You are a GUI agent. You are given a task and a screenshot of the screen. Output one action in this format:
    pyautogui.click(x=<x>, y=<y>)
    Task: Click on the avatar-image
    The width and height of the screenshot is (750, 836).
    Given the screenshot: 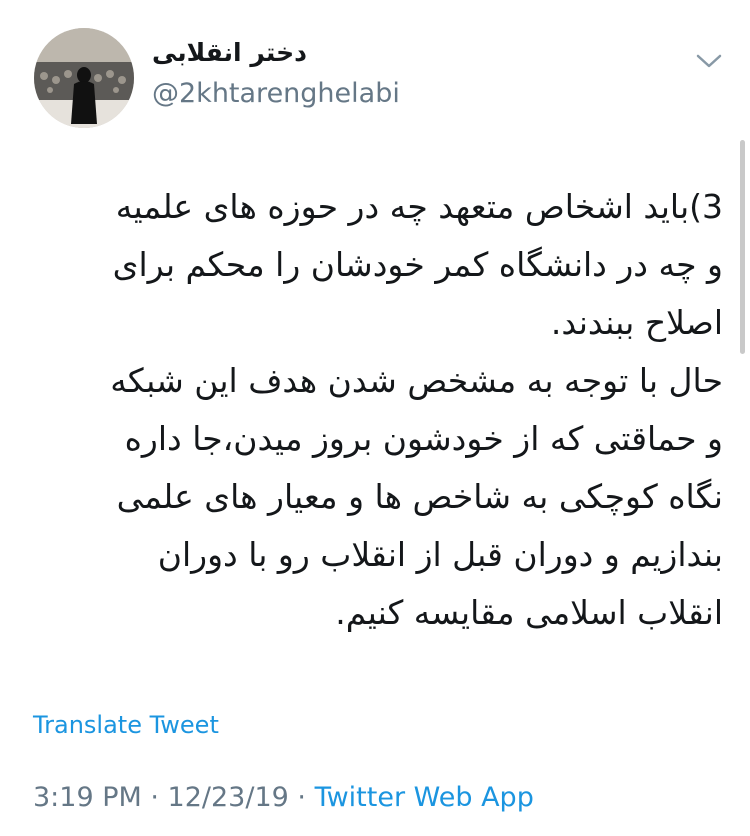 What is the action you would take?
    pyautogui.click(x=84, y=78)
    